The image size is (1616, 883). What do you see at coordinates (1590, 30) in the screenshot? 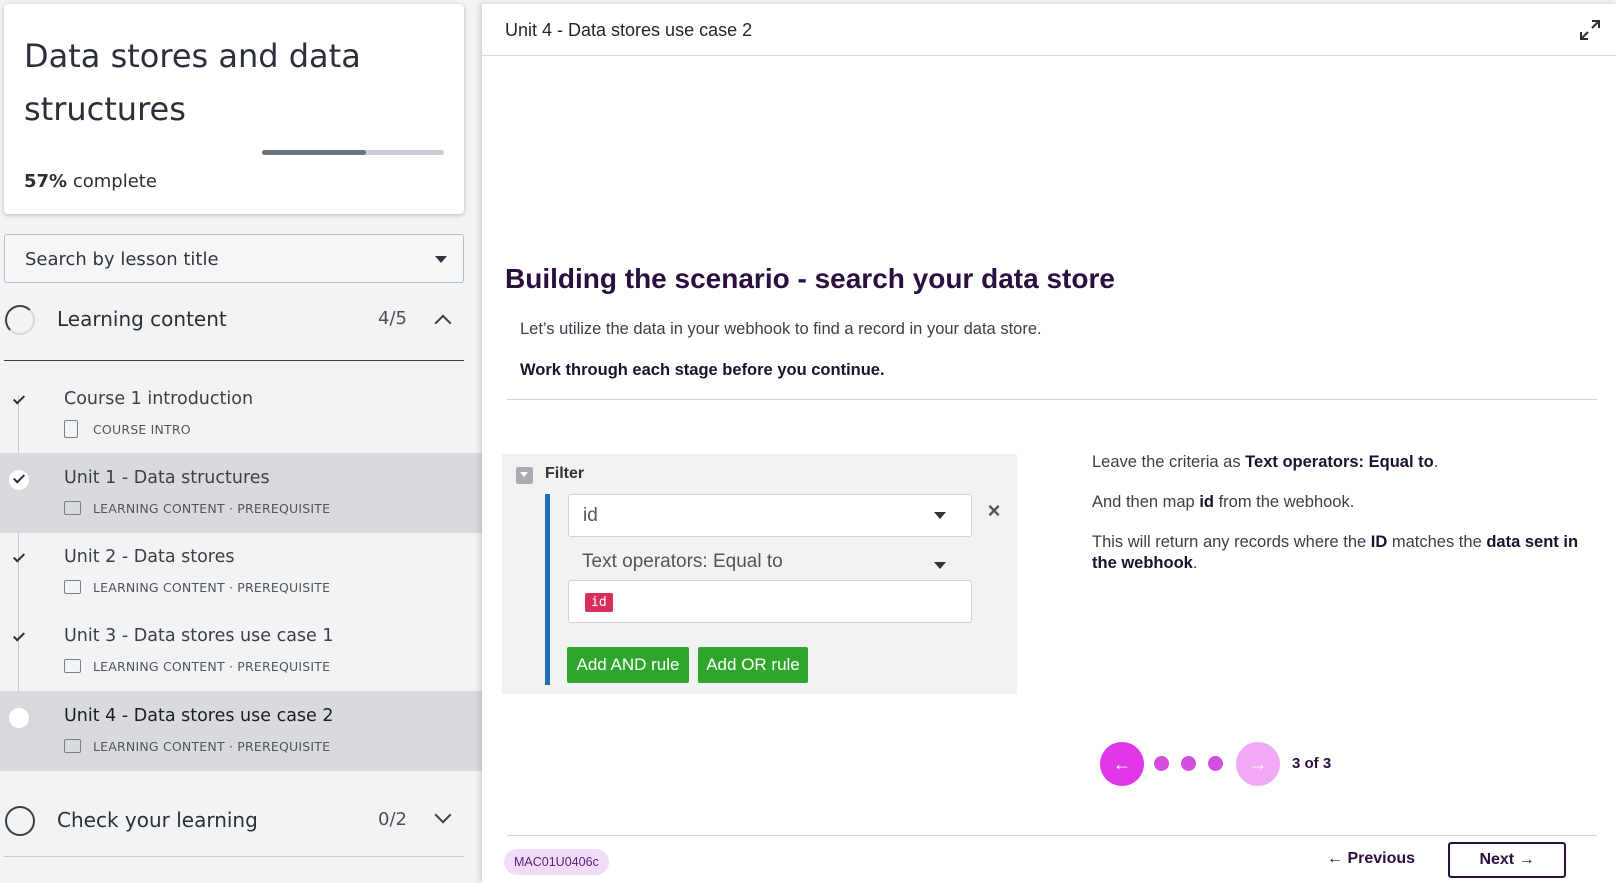
I see `expand-icon` at bounding box center [1590, 30].